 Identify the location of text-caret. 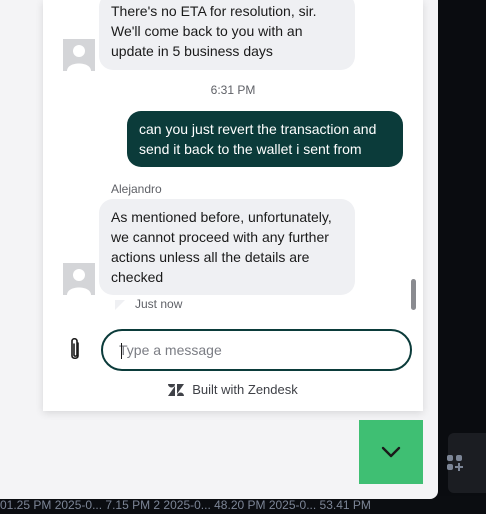
(121, 351).